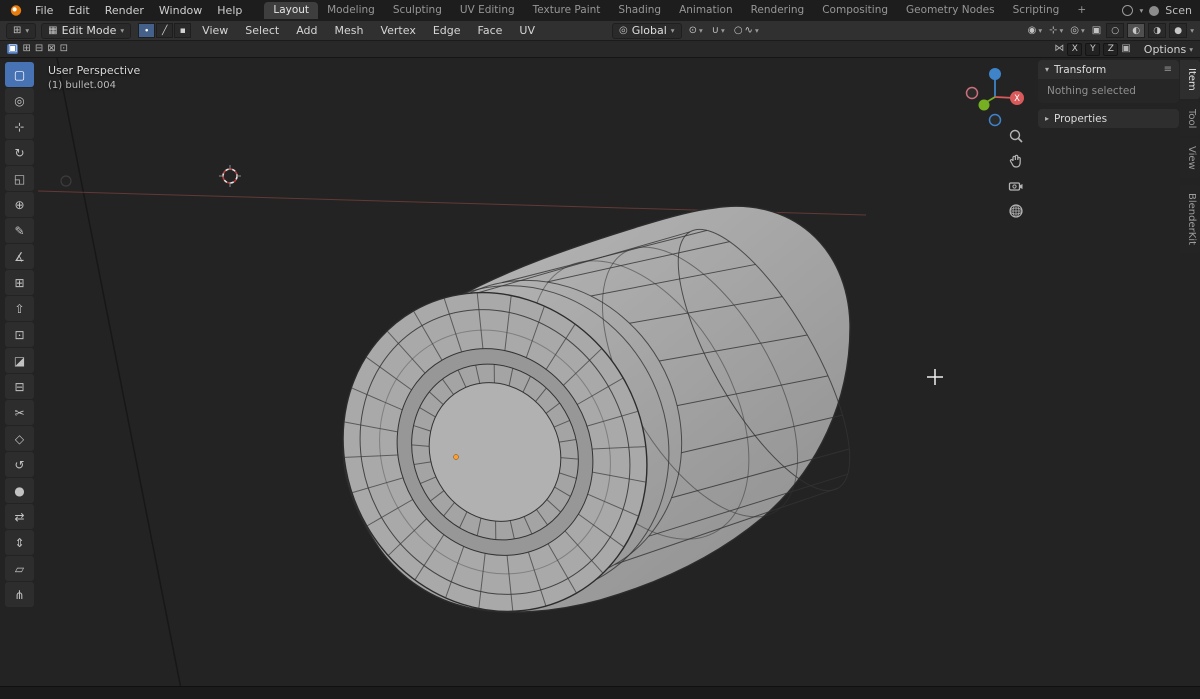 Image resolution: width=1200 pixels, height=699 pixels. Describe the element at coordinates (19, 594) in the screenshot. I see `tool-rip-region: ⋔` at that location.